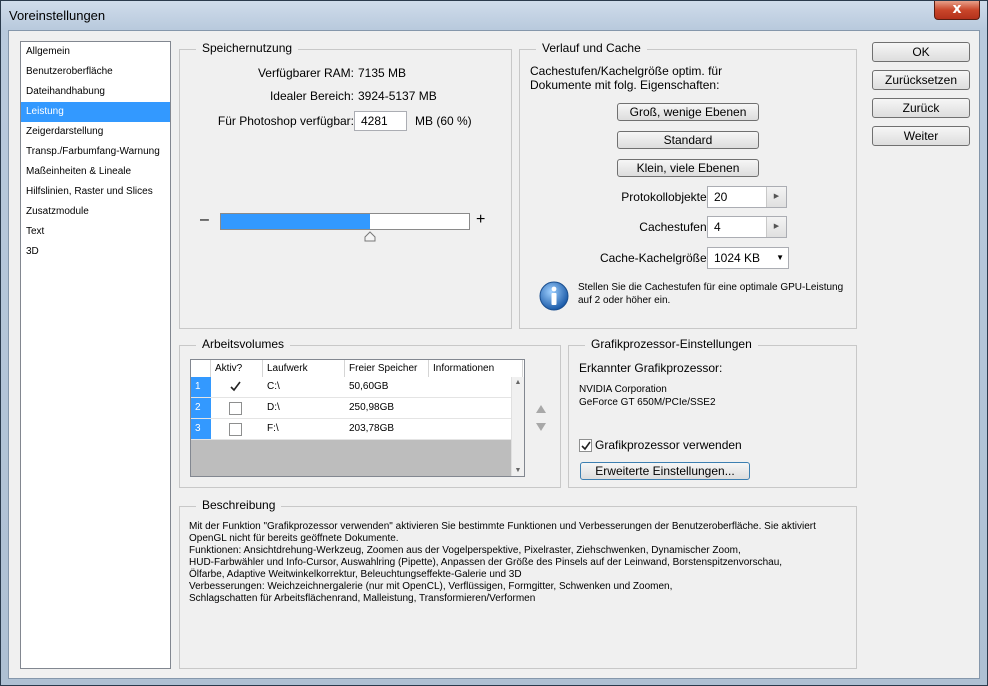 This screenshot has width=988, height=686. I want to click on ideal-range-label: Idealer Bereich:, so click(311, 96).